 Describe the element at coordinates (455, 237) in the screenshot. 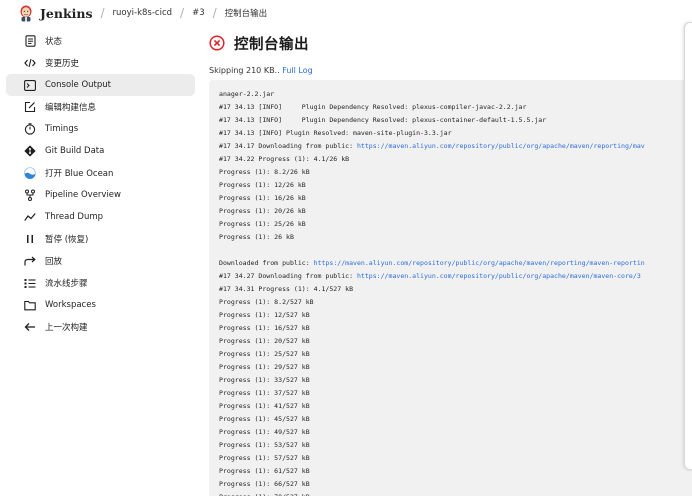

I see `console-line: Progress (1): 26 kB` at that location.